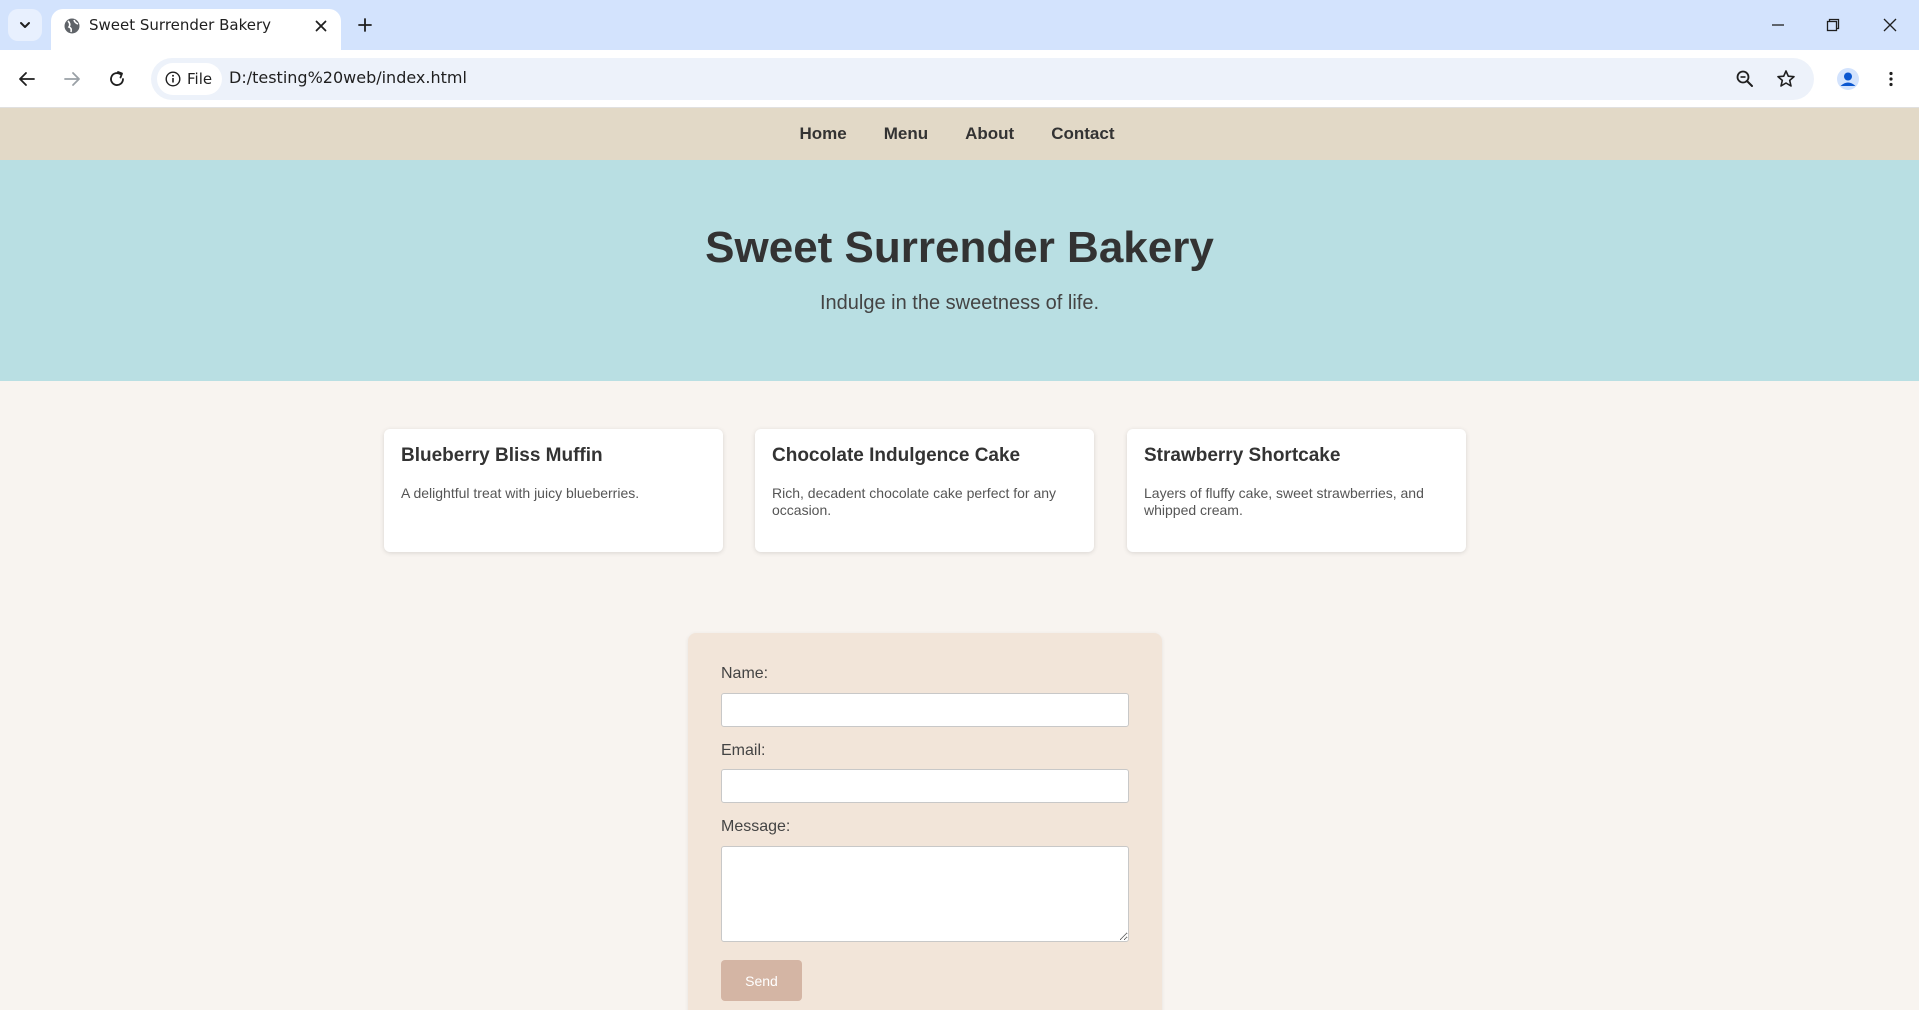  What do you see at coordinates (173, 79) in the screenshot?
I see `info-icon` at bounding box center [173, 79].